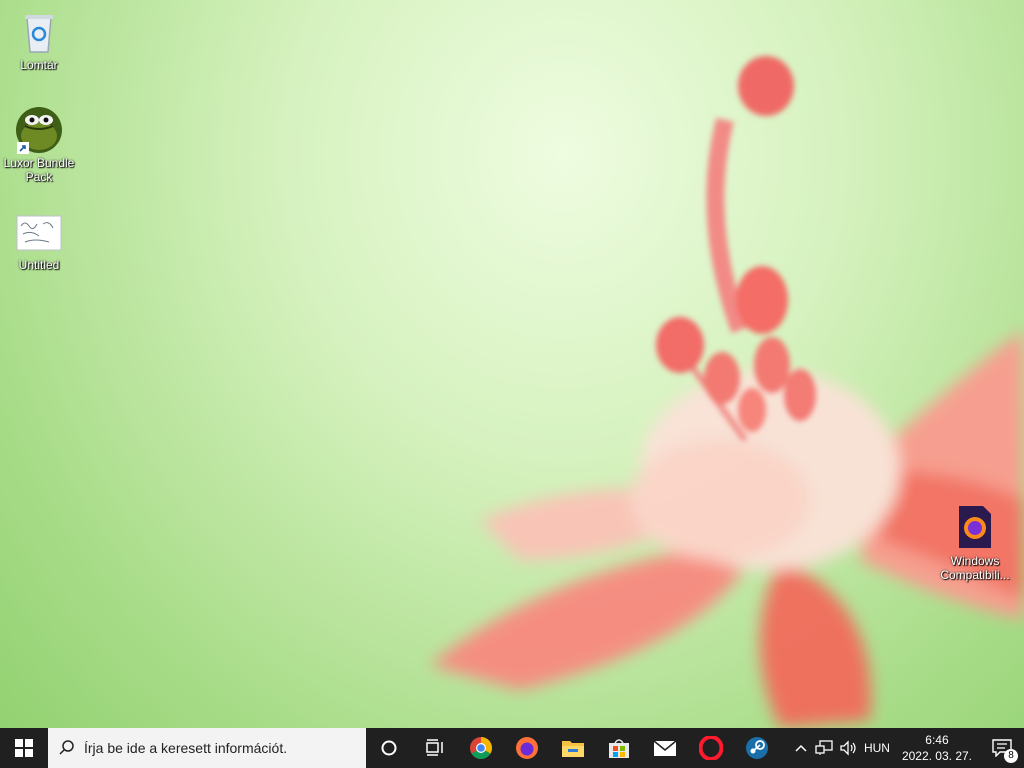  Describe the element at coordinates (39, 65) in the screenshot. I see `desktop-icon-label: Lomtár` at that location.